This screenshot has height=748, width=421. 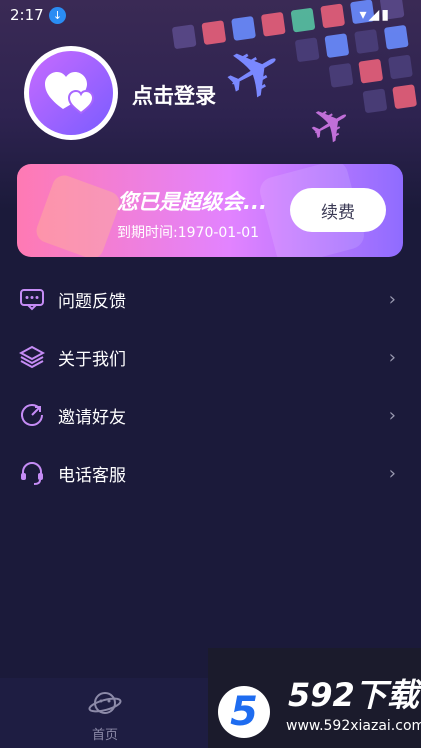 I want to click on menu-item-label: 邀请好友, so click(x=92, y=417).